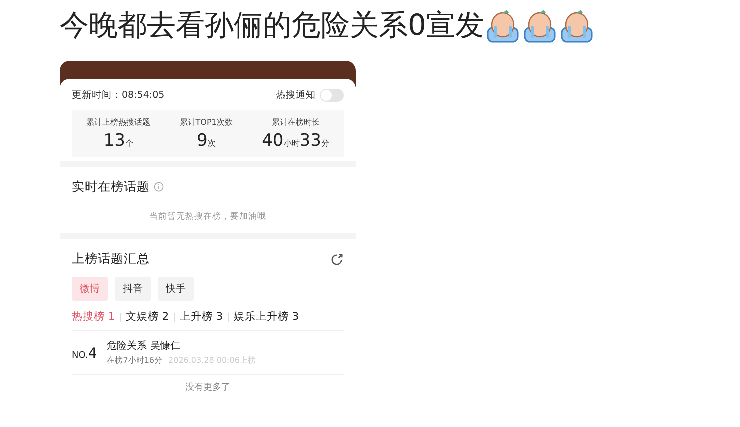 Image resolution: width=740 pixels, height=427 pixels. I want to click on platform-tab: 抖音, so click(133, 289).